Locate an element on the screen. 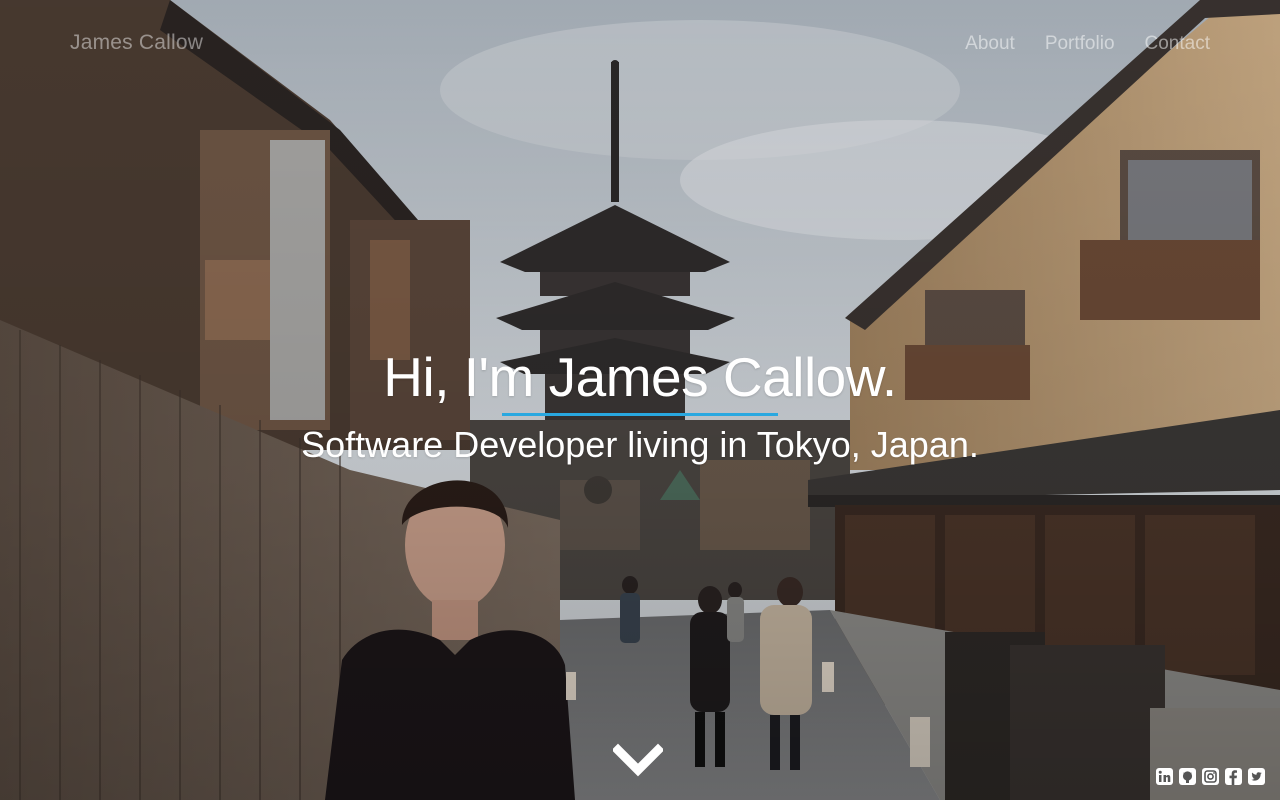 Image resolution: width=1280 pixels, height=800 pixels. hero-headline: Hi, I'm James Callow. is located at coordinates (640, 377).